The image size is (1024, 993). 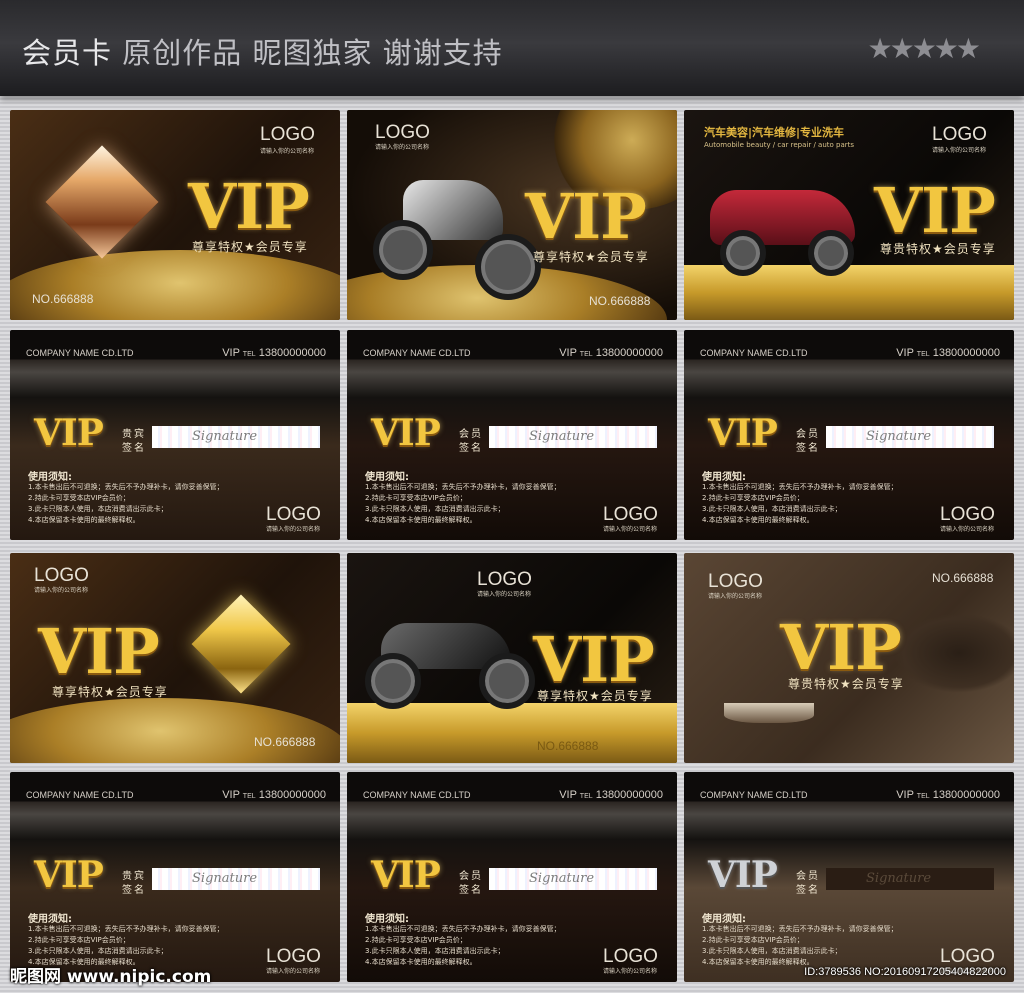 I want to click on header-title: 会员卡 原创作品 昵图独家 谢谢支持, so click(x=262, y=51).